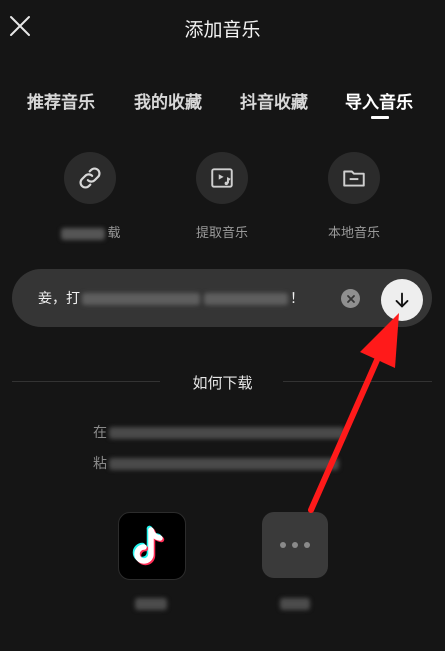 This screenshot has width=445, height=651. I want to click on link-download-tool: 载, so click(90, 196).